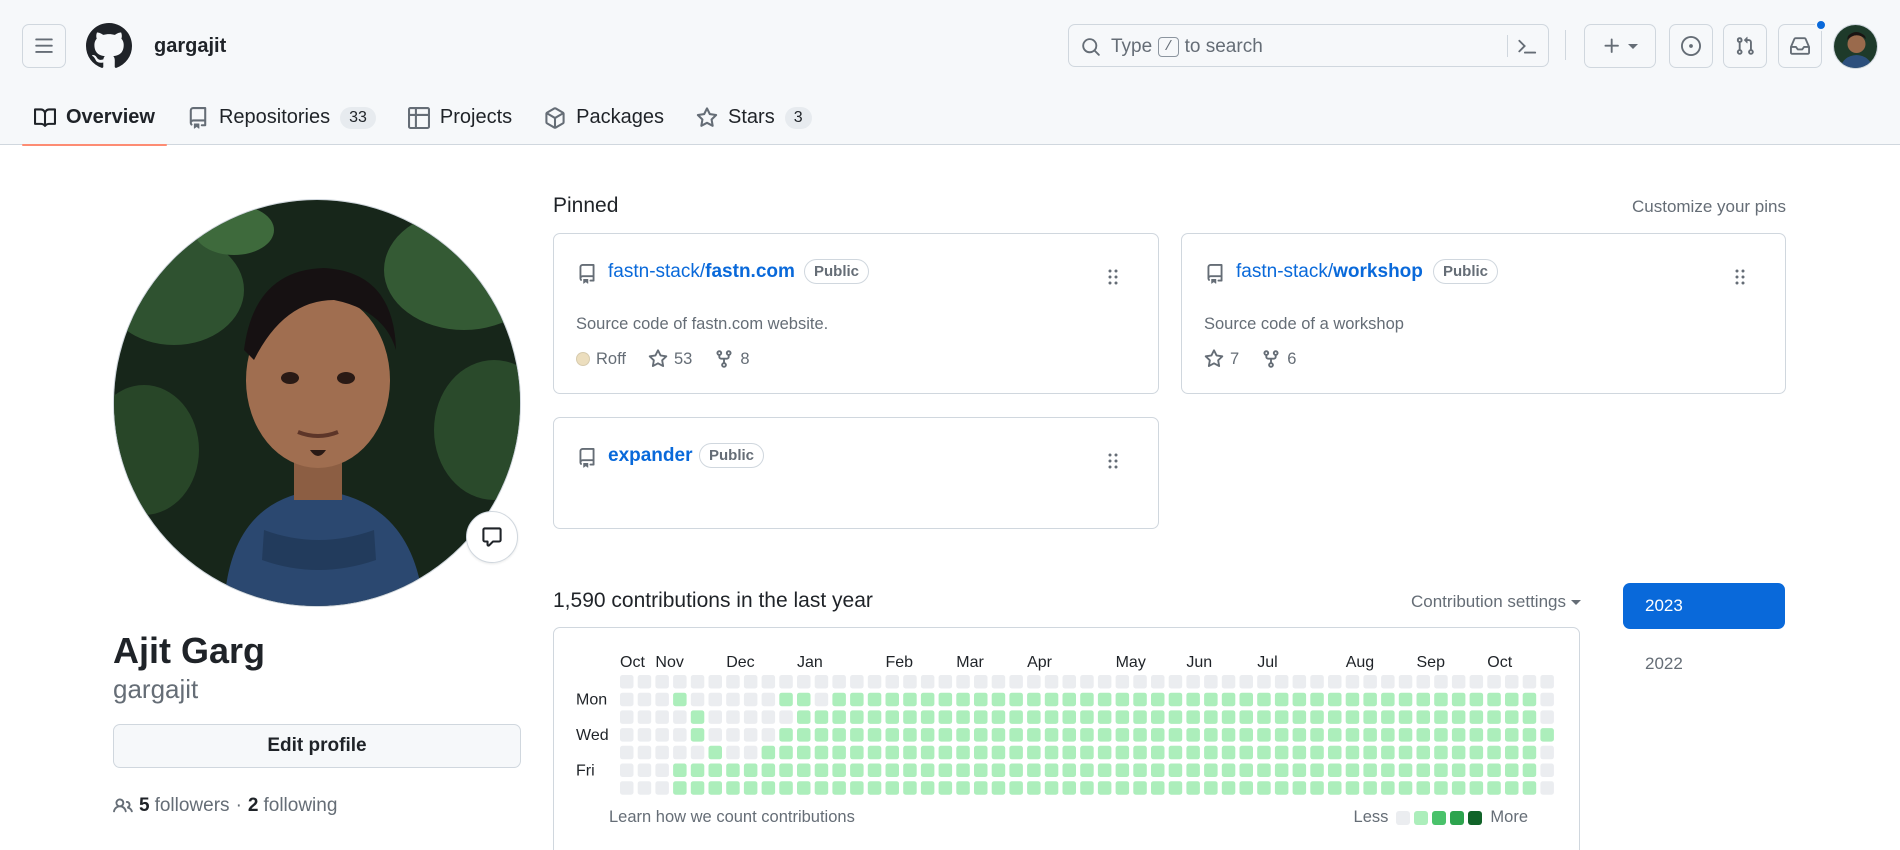 This screenshot has width=1900, height=850. What do you see at coordinates (732, 817) in the screenshot?
I see `learn-contributions-link: Learn how we count contributions` at bounding box center [732, 817].